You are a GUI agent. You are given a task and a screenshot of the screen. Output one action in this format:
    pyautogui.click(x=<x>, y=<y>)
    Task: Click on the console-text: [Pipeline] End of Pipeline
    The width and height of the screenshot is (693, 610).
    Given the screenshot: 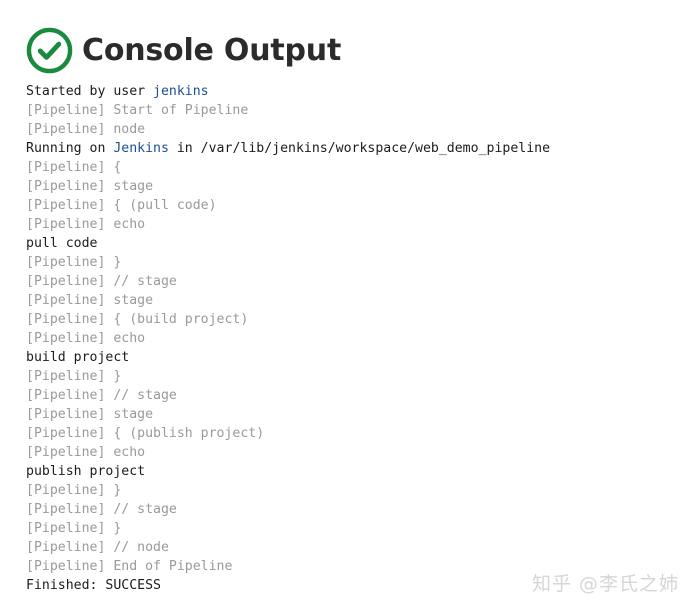 What is the action you would take?
    pyautogui.click(x=129, y=566)
    